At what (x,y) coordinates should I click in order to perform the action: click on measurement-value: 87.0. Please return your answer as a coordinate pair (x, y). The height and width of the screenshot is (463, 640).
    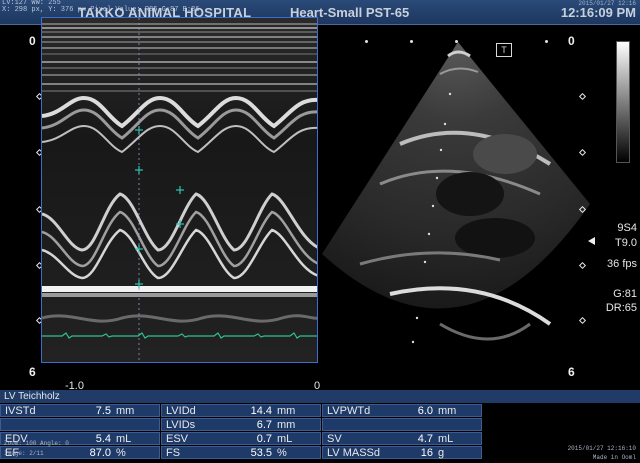
    Looking at the image, I should click on (100, 453).